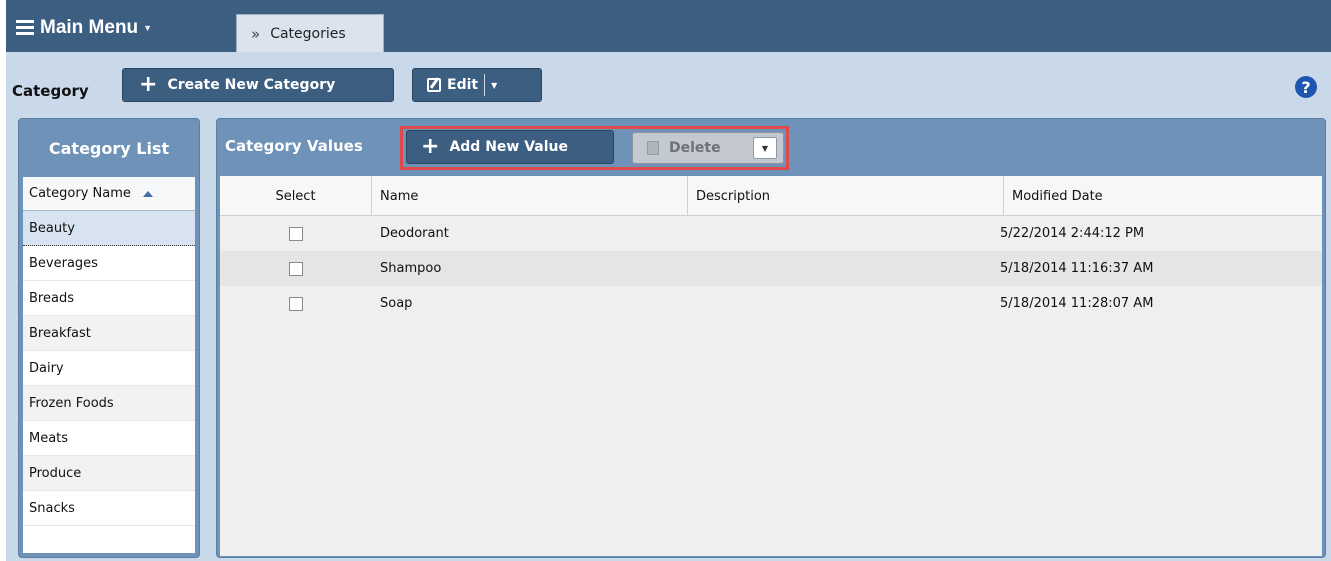 The width and height of the screenshot is (1331, 561). I want to click on category-item: Produce, so click(109, 473).